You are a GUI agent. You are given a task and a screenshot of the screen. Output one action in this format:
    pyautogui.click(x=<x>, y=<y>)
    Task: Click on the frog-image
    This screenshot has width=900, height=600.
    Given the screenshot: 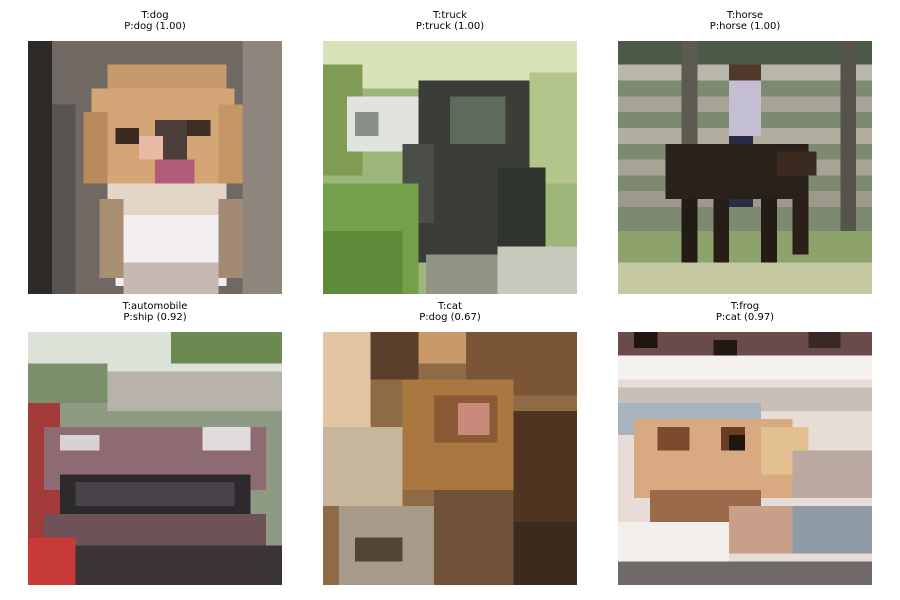 What is the action you would take?
    pyautogui.click(x=745, y=458)
    